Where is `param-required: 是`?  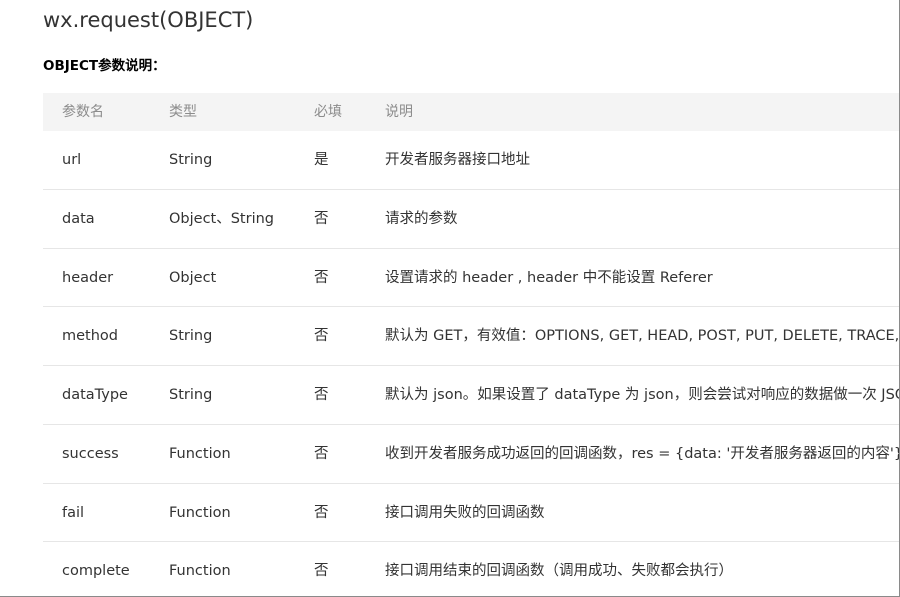
param-required: 是 is located at coordinates (321, 160).